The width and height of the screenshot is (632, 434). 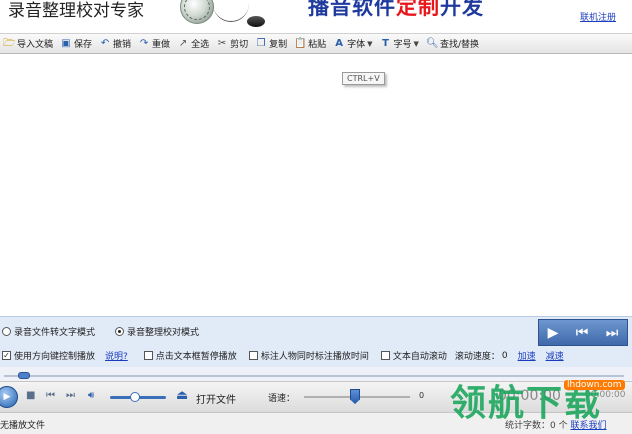 What do you see at coordinates (422, 395) in the screenshot?
I see `speech-rate-value: 0` at bounding box center [422, 395].